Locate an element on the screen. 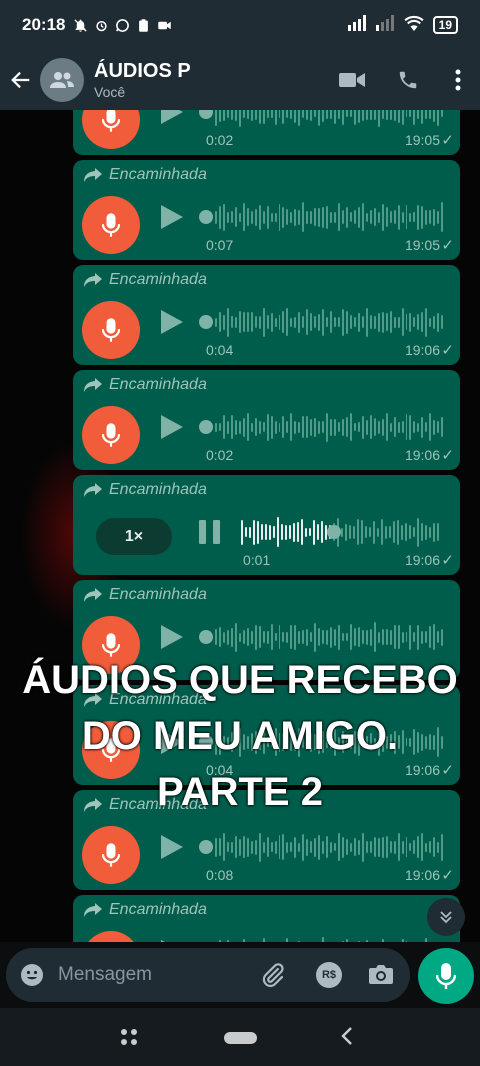 This screenshot has height=1066, width=480. voice-message-bubble: Encaminhada 0:04 19:06 ✓ is located at coordinates (266, 315).